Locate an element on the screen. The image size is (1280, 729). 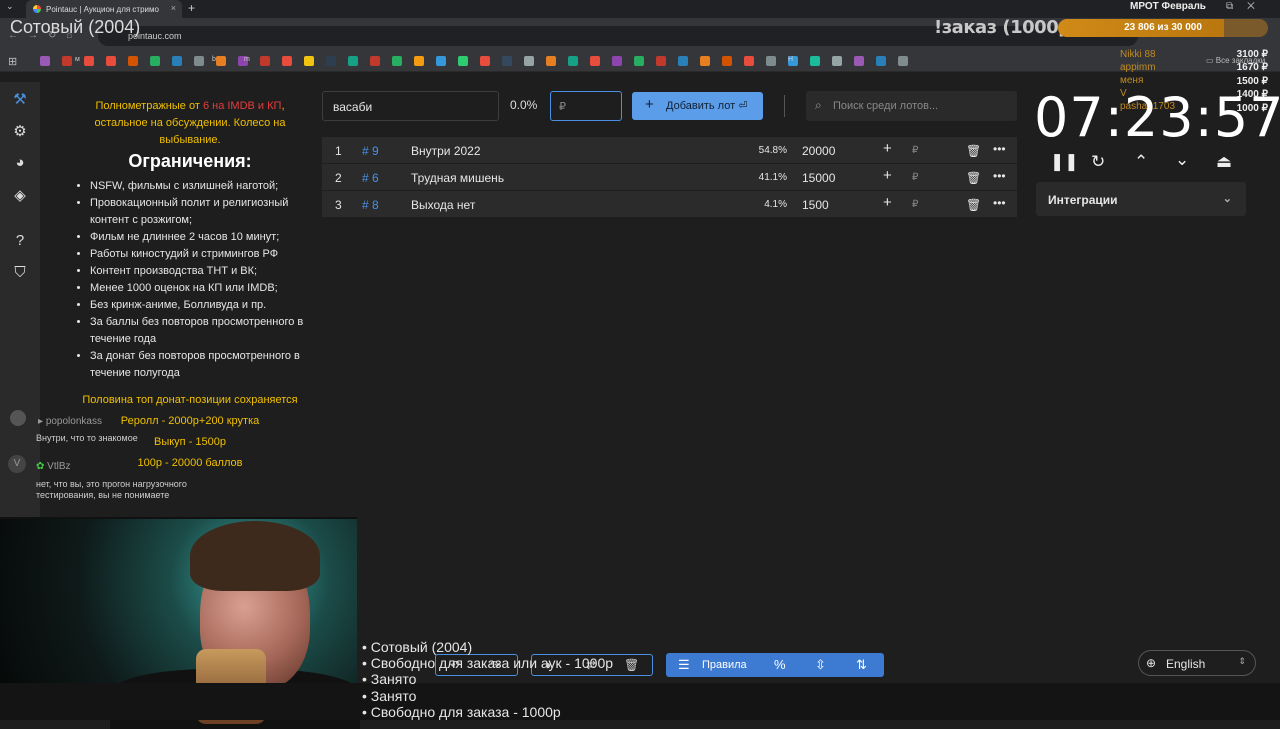
eject-icon: ⏏ is located at coordinates (1224, 162).